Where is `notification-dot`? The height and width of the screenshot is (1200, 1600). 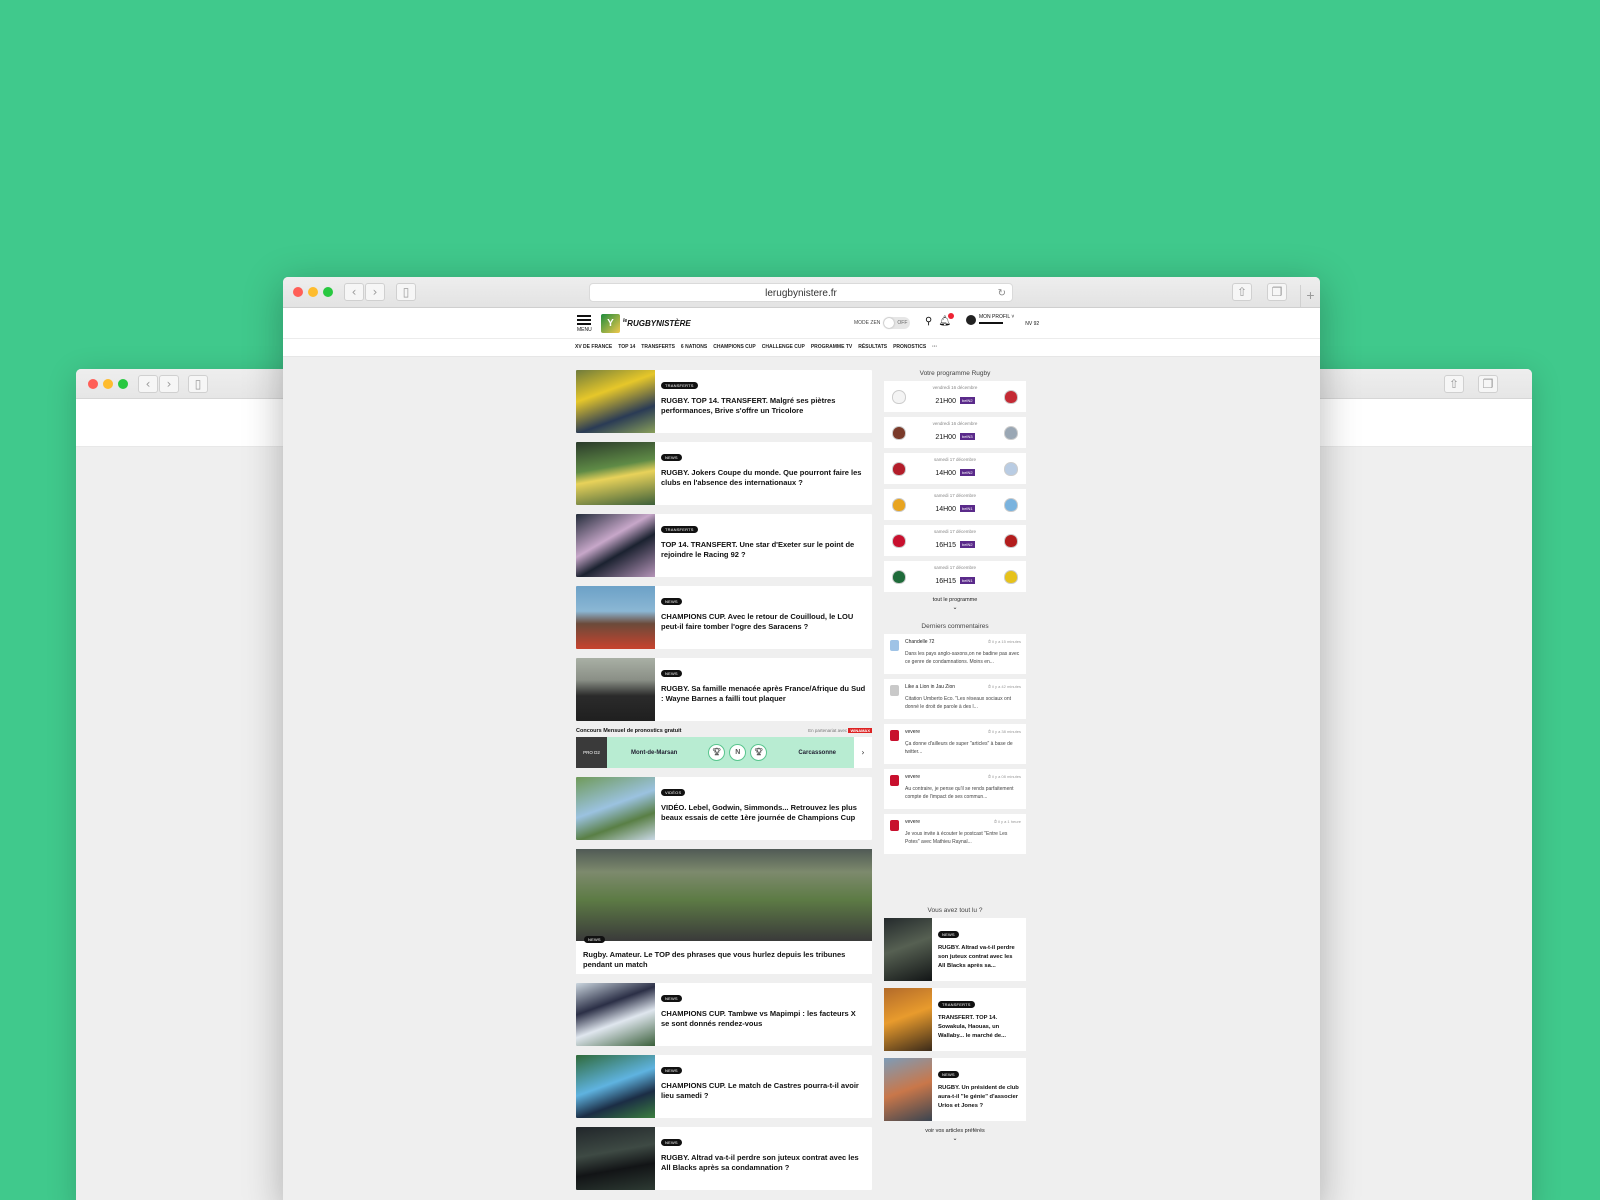
notification-dot is located at coordinates (951, 316).